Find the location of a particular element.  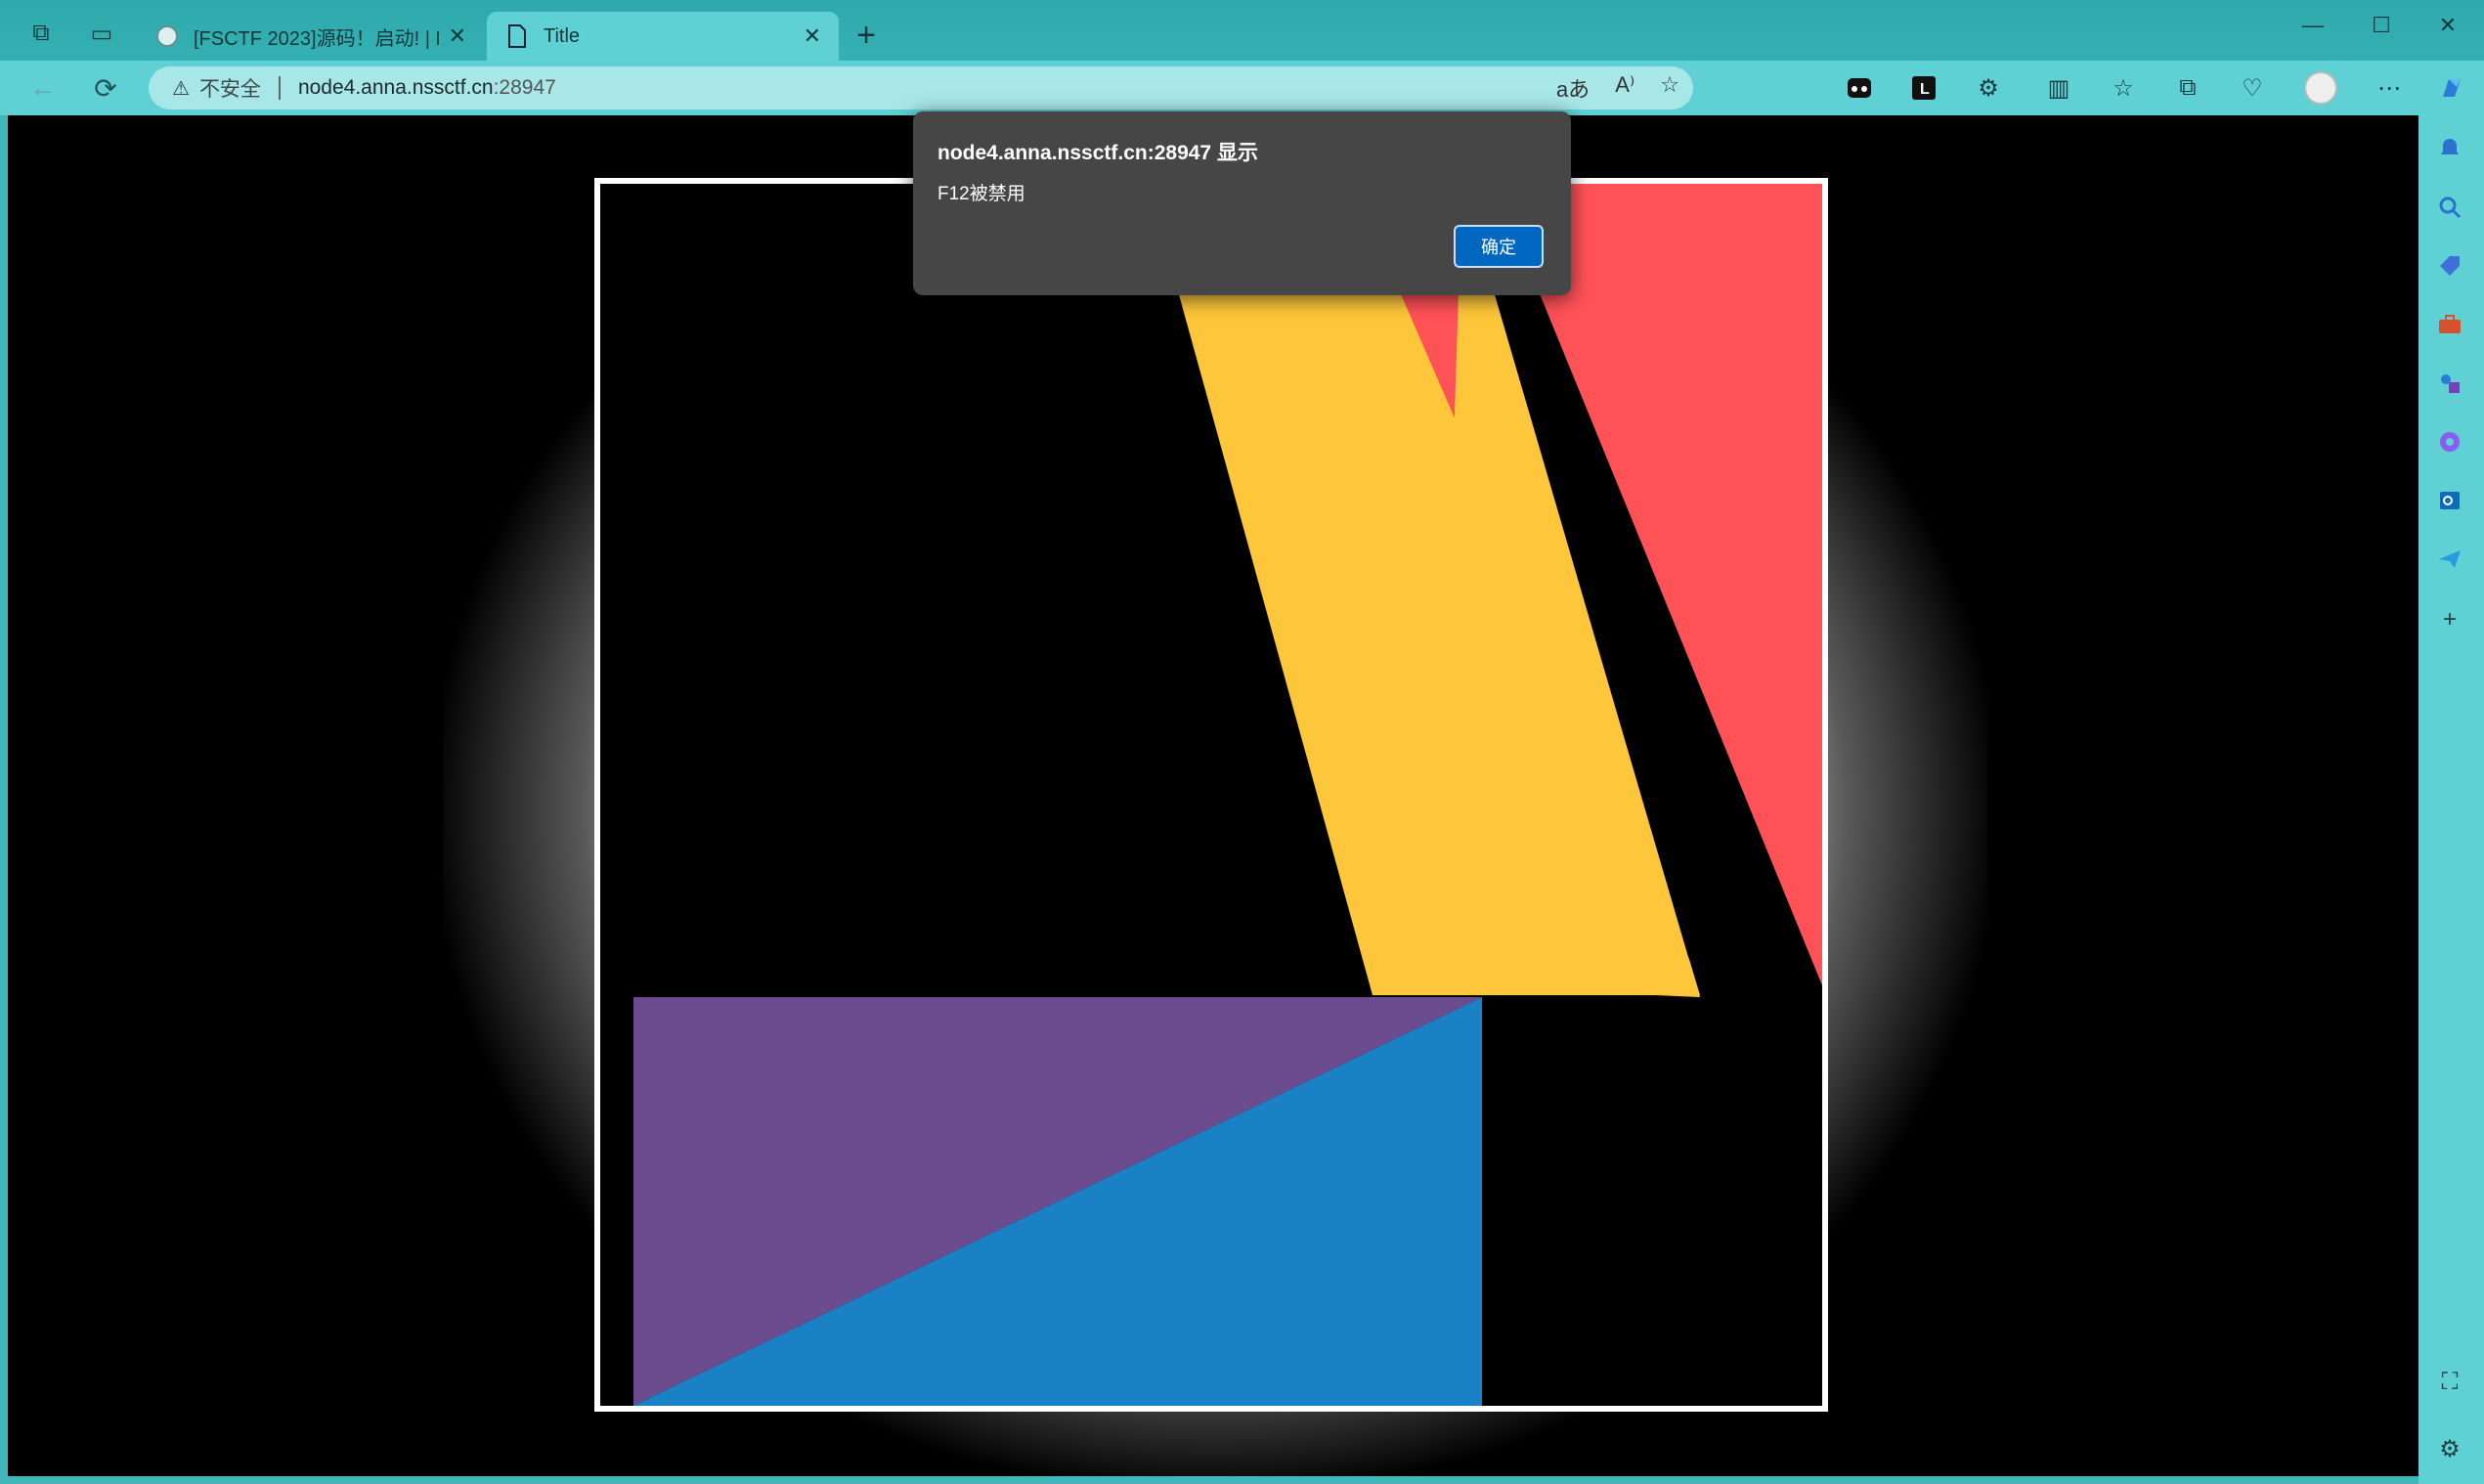

refresh-icon: ⟳ is located at coordinates (106, 88).